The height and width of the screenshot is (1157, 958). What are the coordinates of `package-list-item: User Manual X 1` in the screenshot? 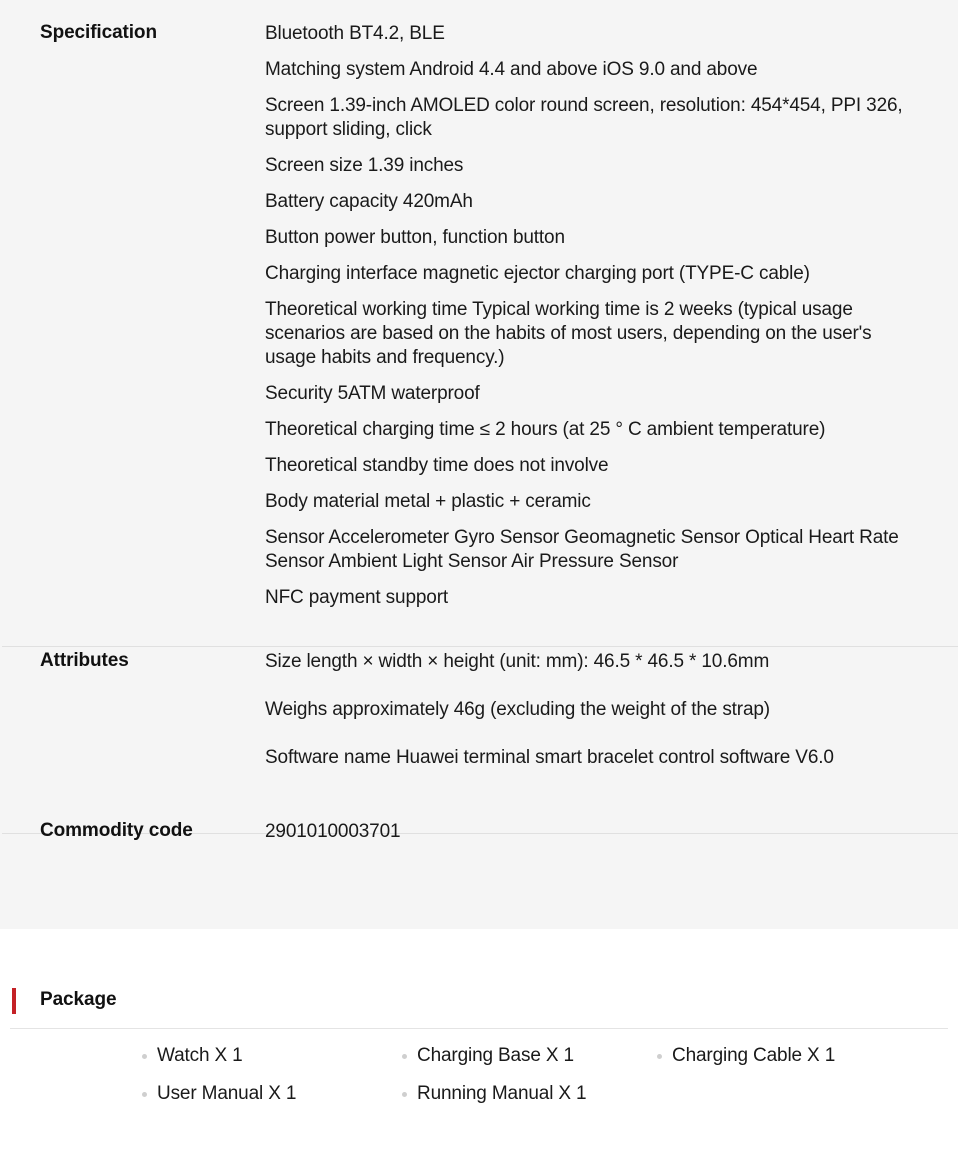 It's located at (219, 1094).